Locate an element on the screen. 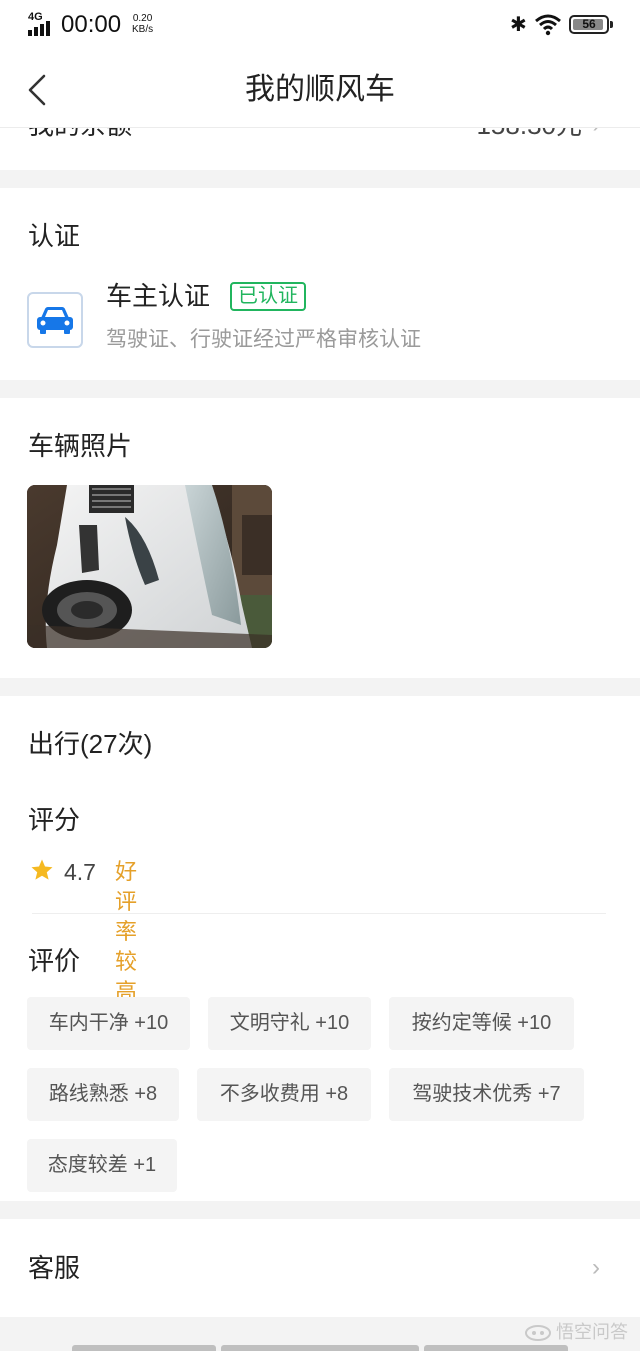 Image resolution: width=640 pixels, height=1351 pixels. vehicle-title: 车辆照片 is located at coordinates (80, 446).